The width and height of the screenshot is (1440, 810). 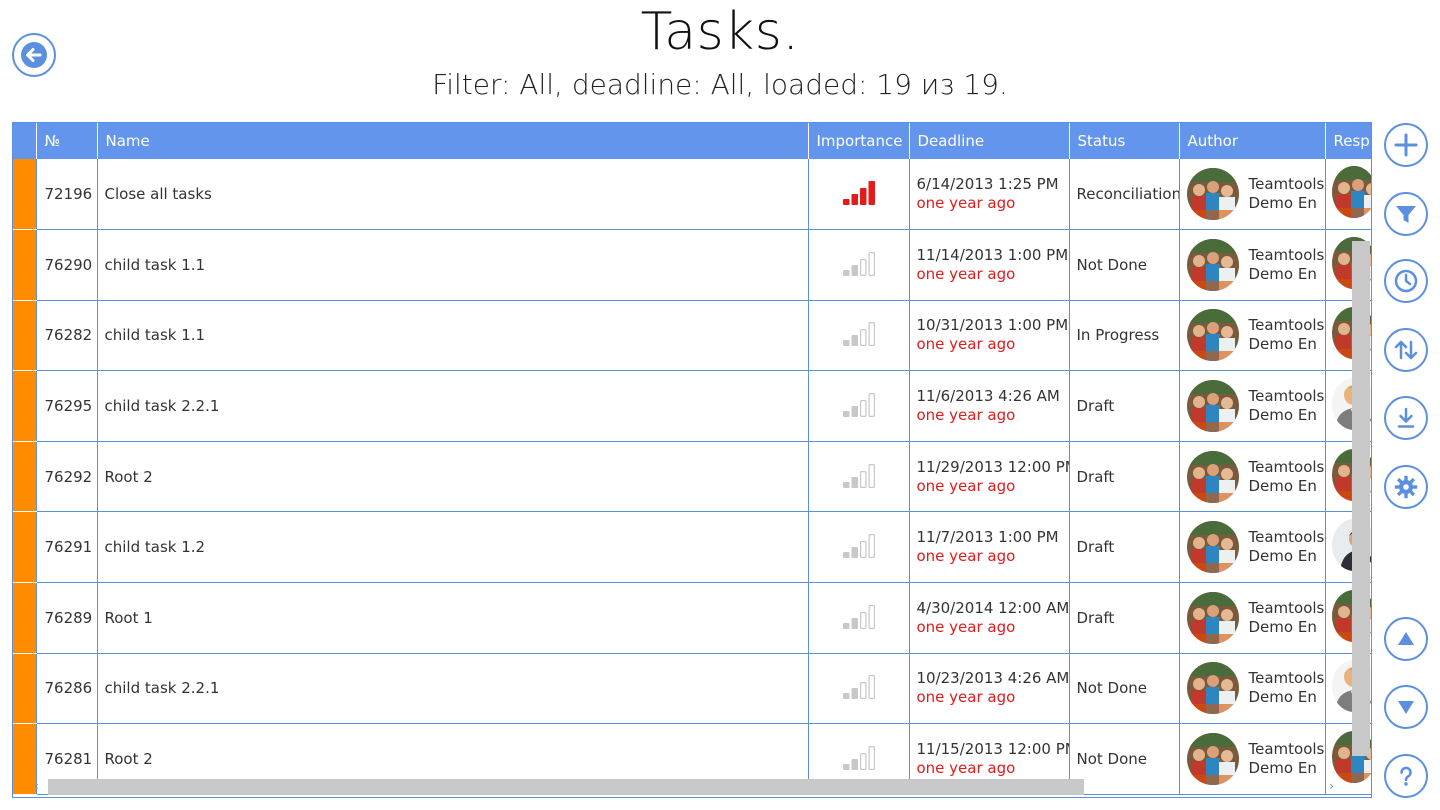 I want to click on status-cell: Reconciliation, so click(x=1124, y=195).